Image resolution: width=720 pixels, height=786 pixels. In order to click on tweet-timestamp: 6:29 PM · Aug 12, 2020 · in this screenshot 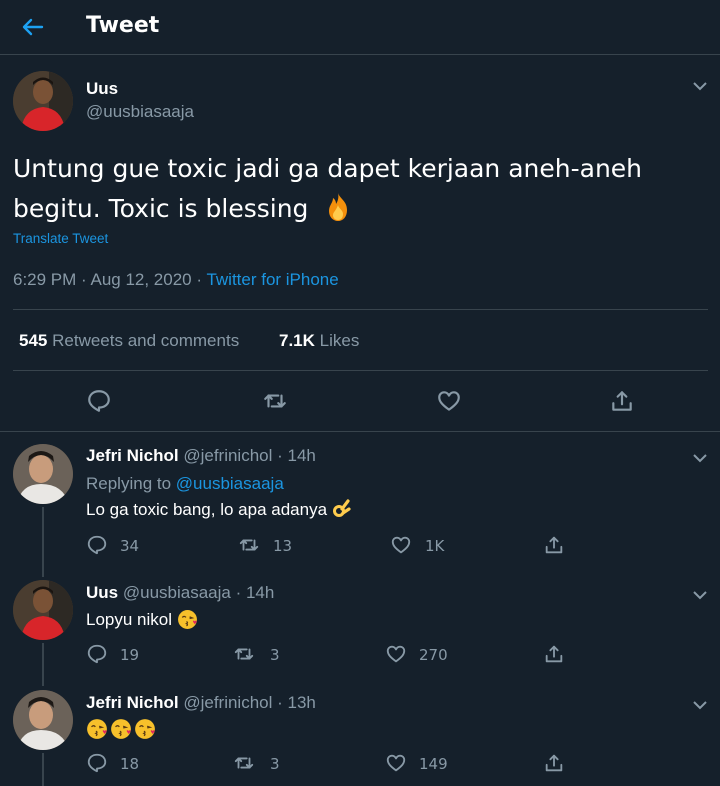, I will do `click(109, 279)`.